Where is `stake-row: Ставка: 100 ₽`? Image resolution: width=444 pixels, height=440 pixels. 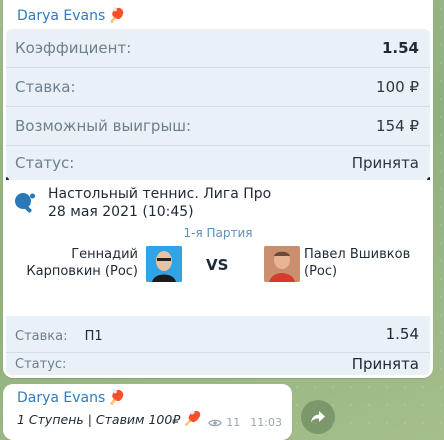
stake-row: Ставка: 100 ₽ is located at coordinates (218, 87).